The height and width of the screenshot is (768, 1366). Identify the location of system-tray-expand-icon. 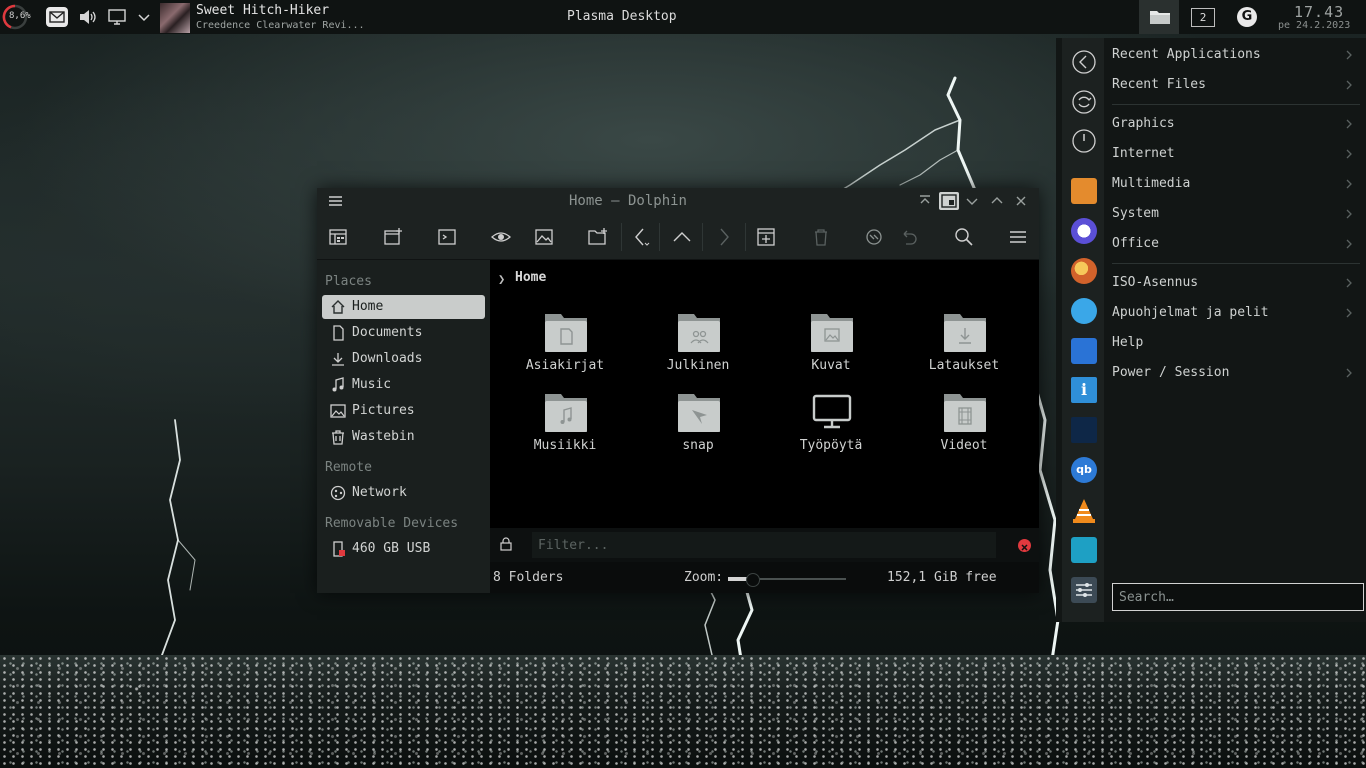
(144, 17).